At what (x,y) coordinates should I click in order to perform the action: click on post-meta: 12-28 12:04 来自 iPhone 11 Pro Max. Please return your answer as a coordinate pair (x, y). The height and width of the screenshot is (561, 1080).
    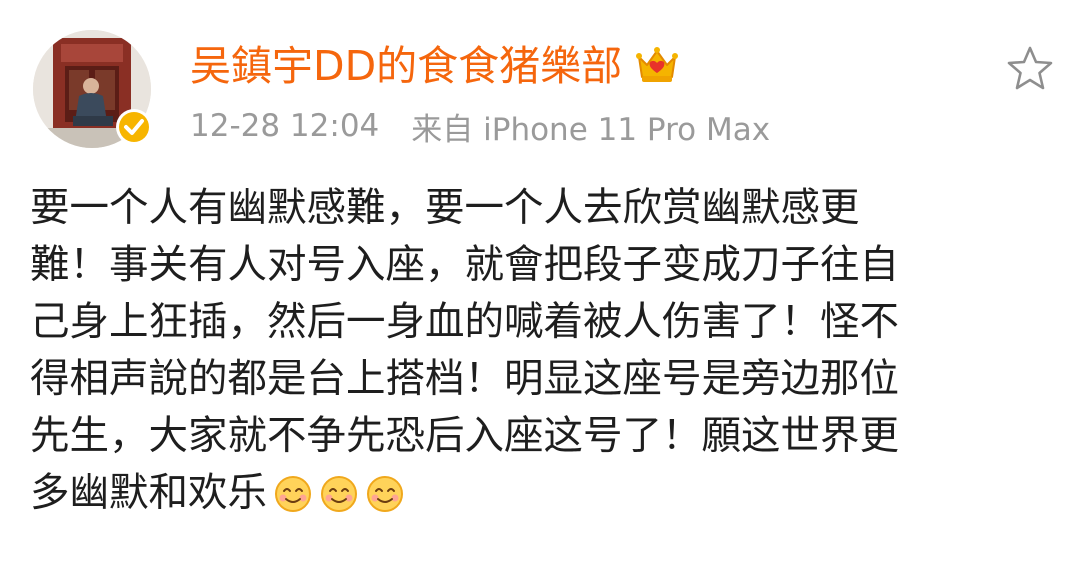
    Looking at the image, I should click on (480, 126).